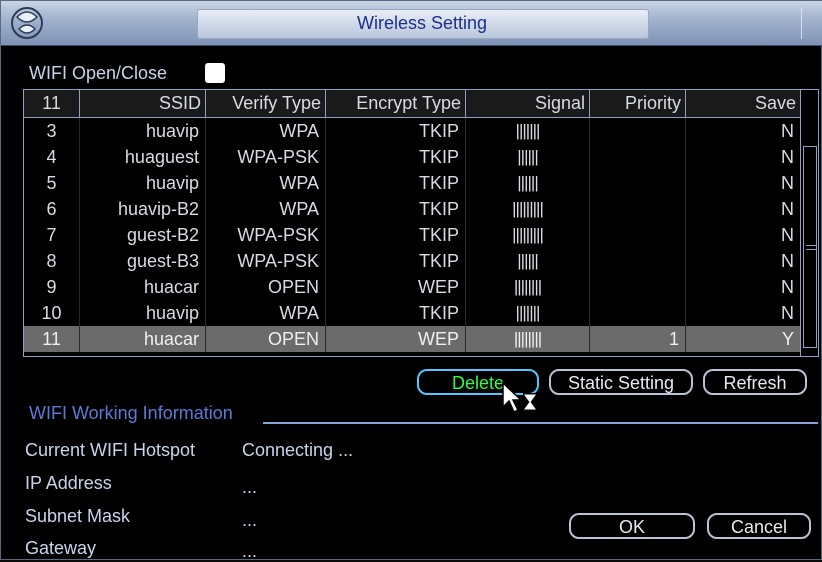  What do you see at coordinates (52, 339) in the screenshot?
I see `cell-number: 11` at bounding box center [52, 339].